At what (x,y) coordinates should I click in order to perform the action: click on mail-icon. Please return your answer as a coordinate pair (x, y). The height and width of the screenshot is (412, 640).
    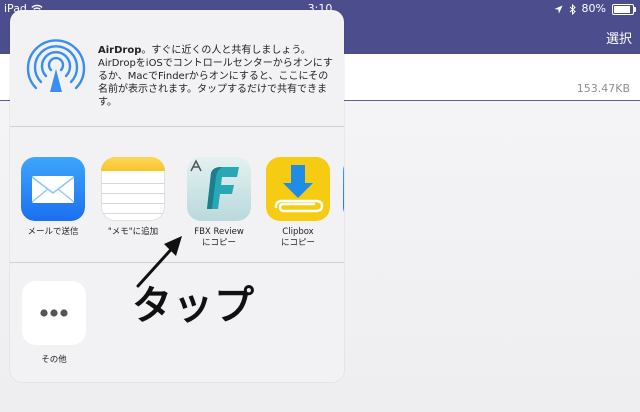
    Looking at the image, I should click on (53, 189).